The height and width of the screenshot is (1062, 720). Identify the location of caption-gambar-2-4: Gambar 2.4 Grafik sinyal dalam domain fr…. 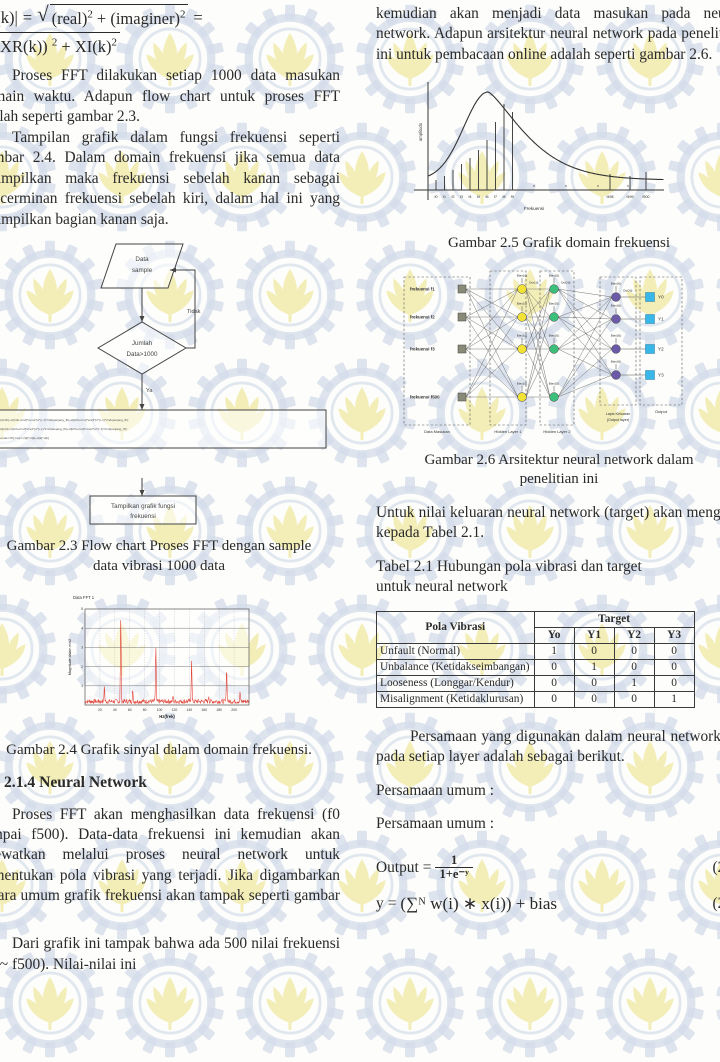
(170, 751).